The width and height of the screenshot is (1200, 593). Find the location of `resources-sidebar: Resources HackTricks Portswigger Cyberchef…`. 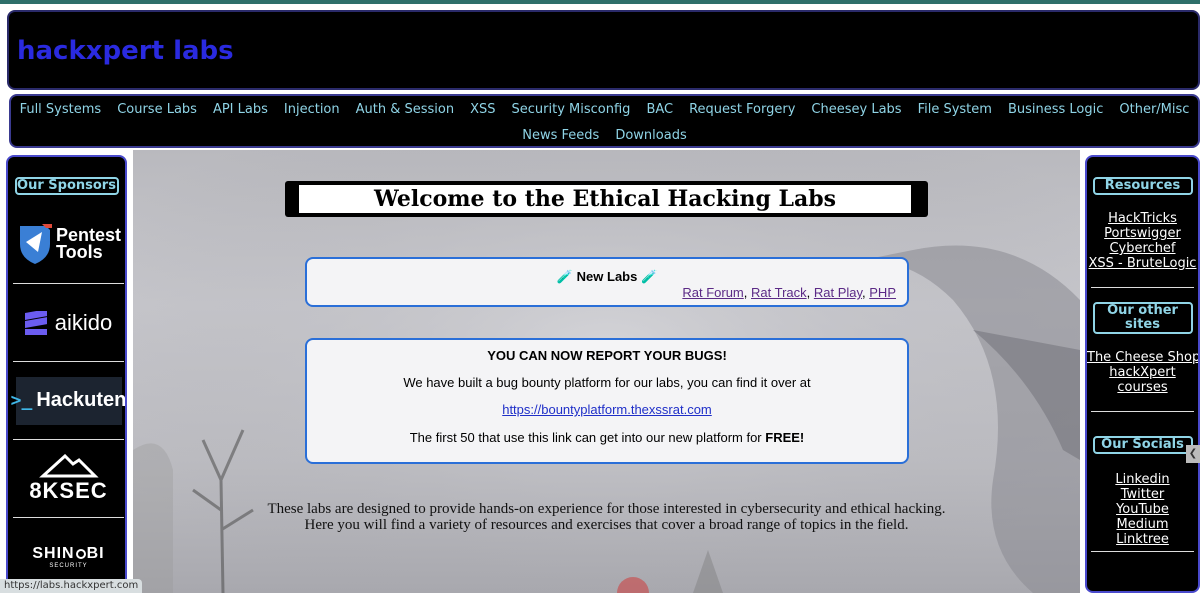

resources-sidebar: Resources HackTricks Portswigger Cyberchef… is located at coordinates (1142, 374).